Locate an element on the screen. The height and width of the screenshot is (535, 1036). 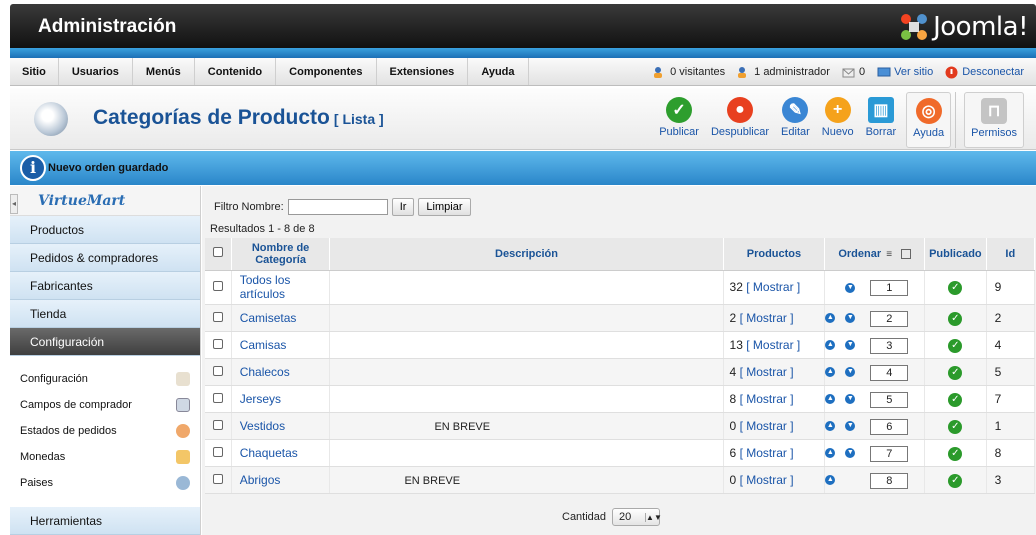
order-input: 4 is located at coordinates (889, 372).